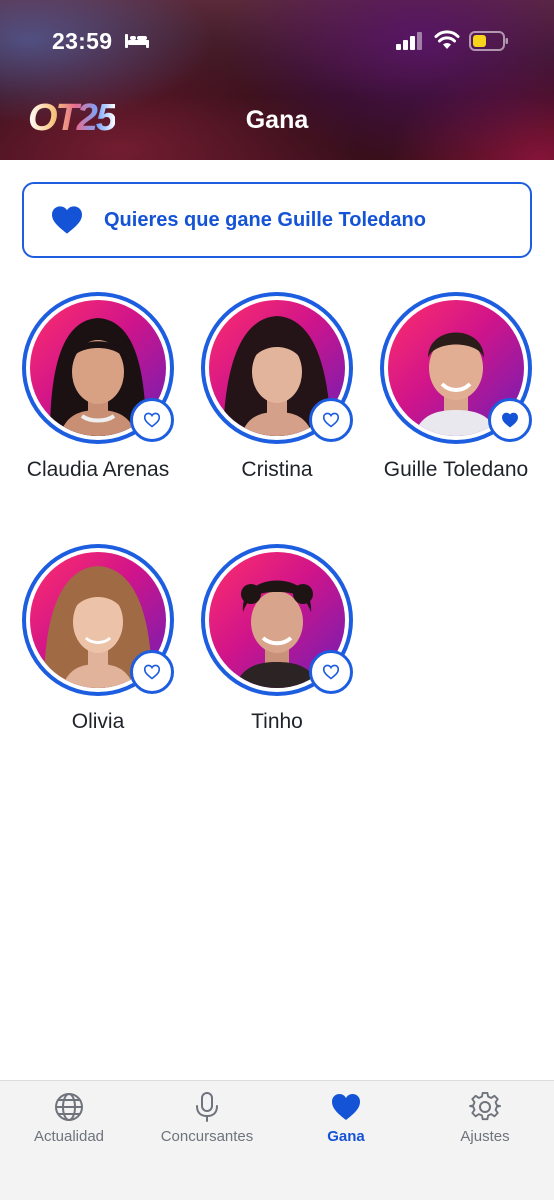 This screenshot has height=1200, width=554. I want to click on page-title: Gana, so click(277, 120).